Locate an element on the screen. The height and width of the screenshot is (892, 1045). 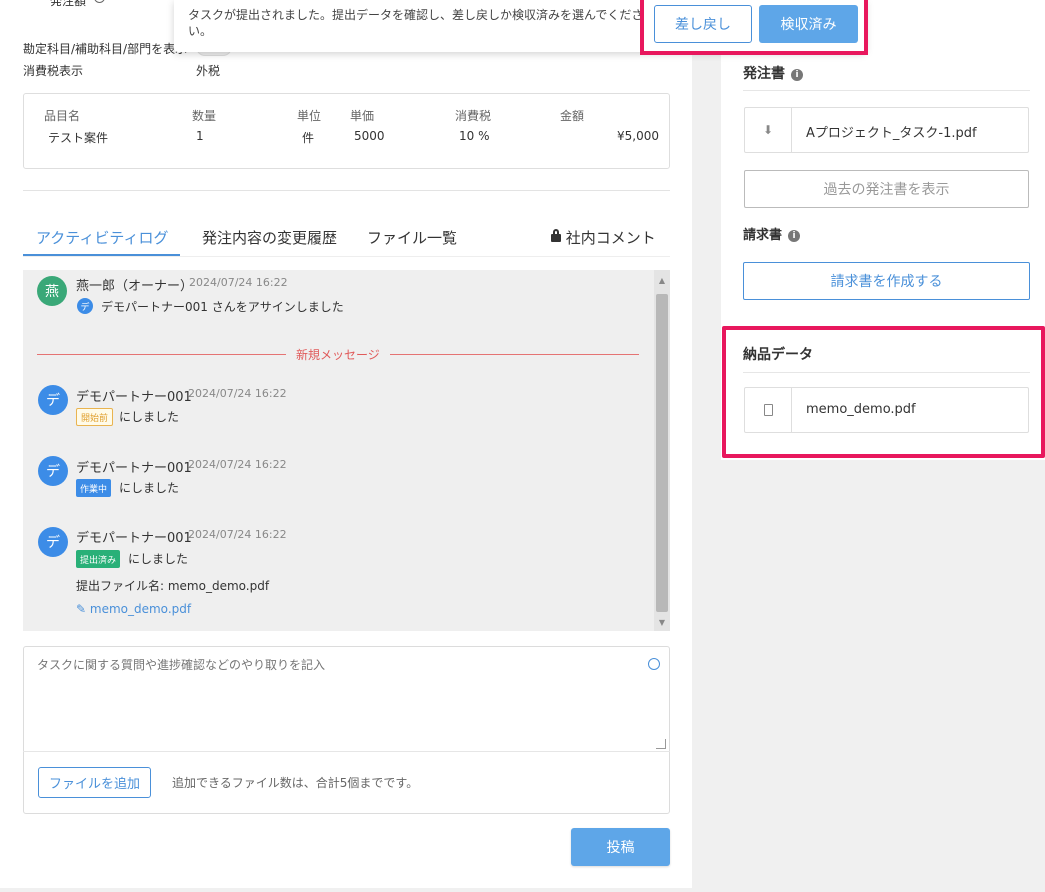
col-header-item: 品目名 is located at coordinates (62, 116).